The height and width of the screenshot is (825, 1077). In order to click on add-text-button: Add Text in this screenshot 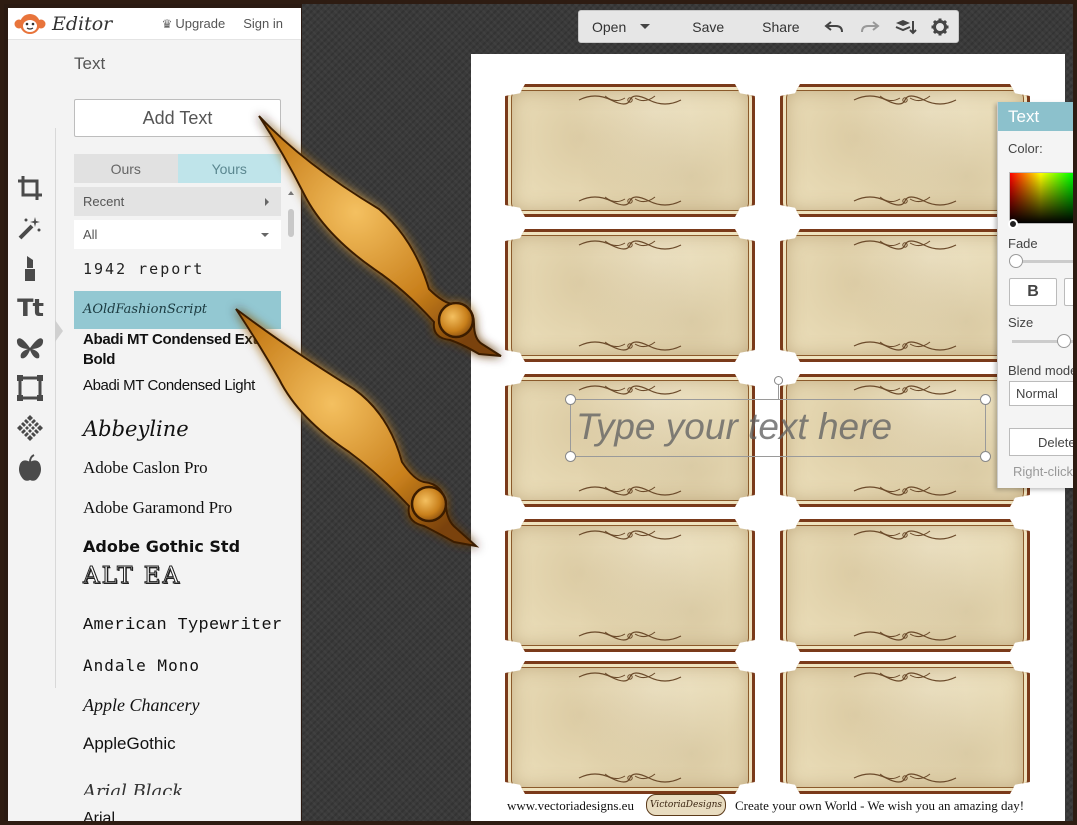, I will do `click(177, 118)`.